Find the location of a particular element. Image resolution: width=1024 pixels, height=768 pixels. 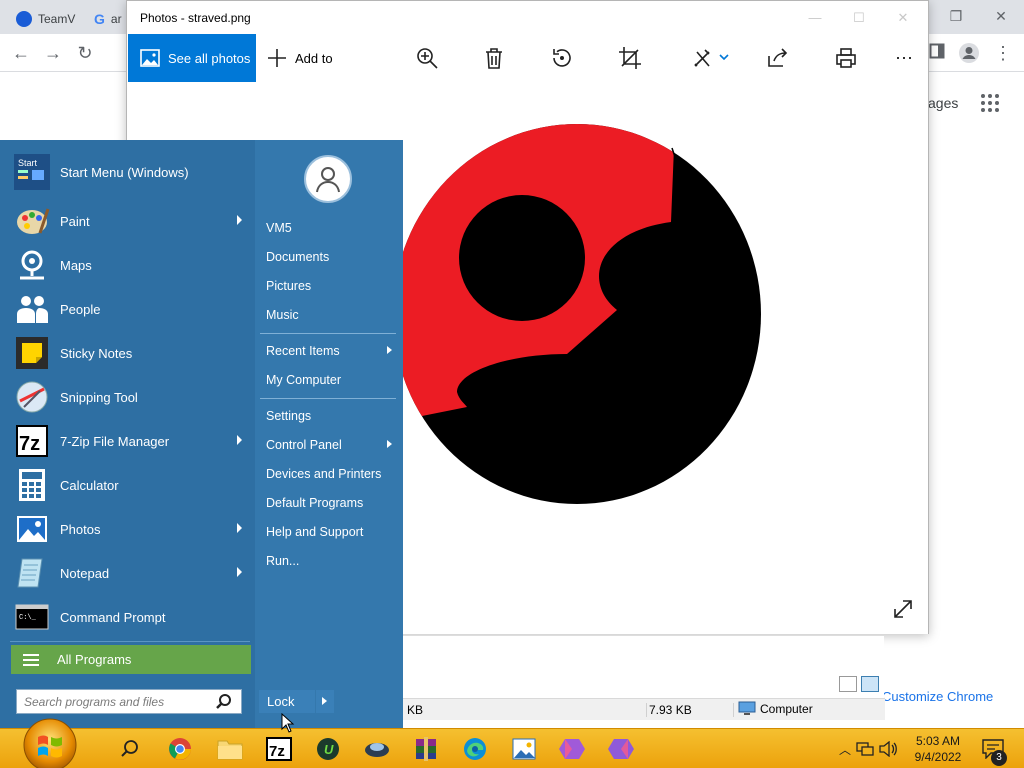

more-icon: ⋯ is located at coordinates (904, 58).